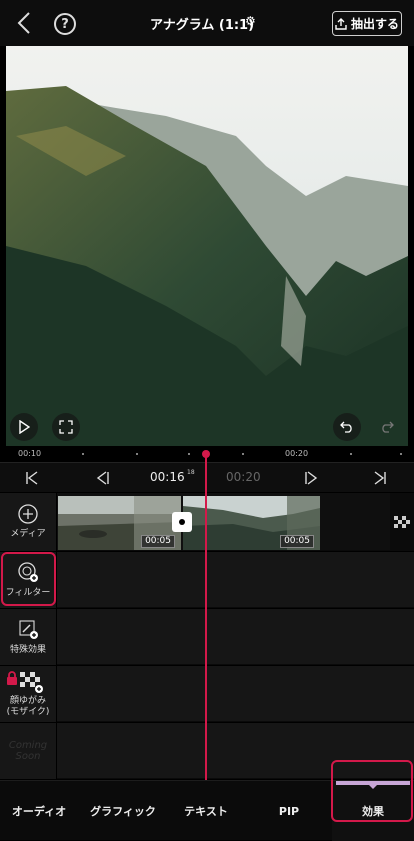 The height and width of the screenshot is (841, 414). I want to click on play-button, so click(24, 427).